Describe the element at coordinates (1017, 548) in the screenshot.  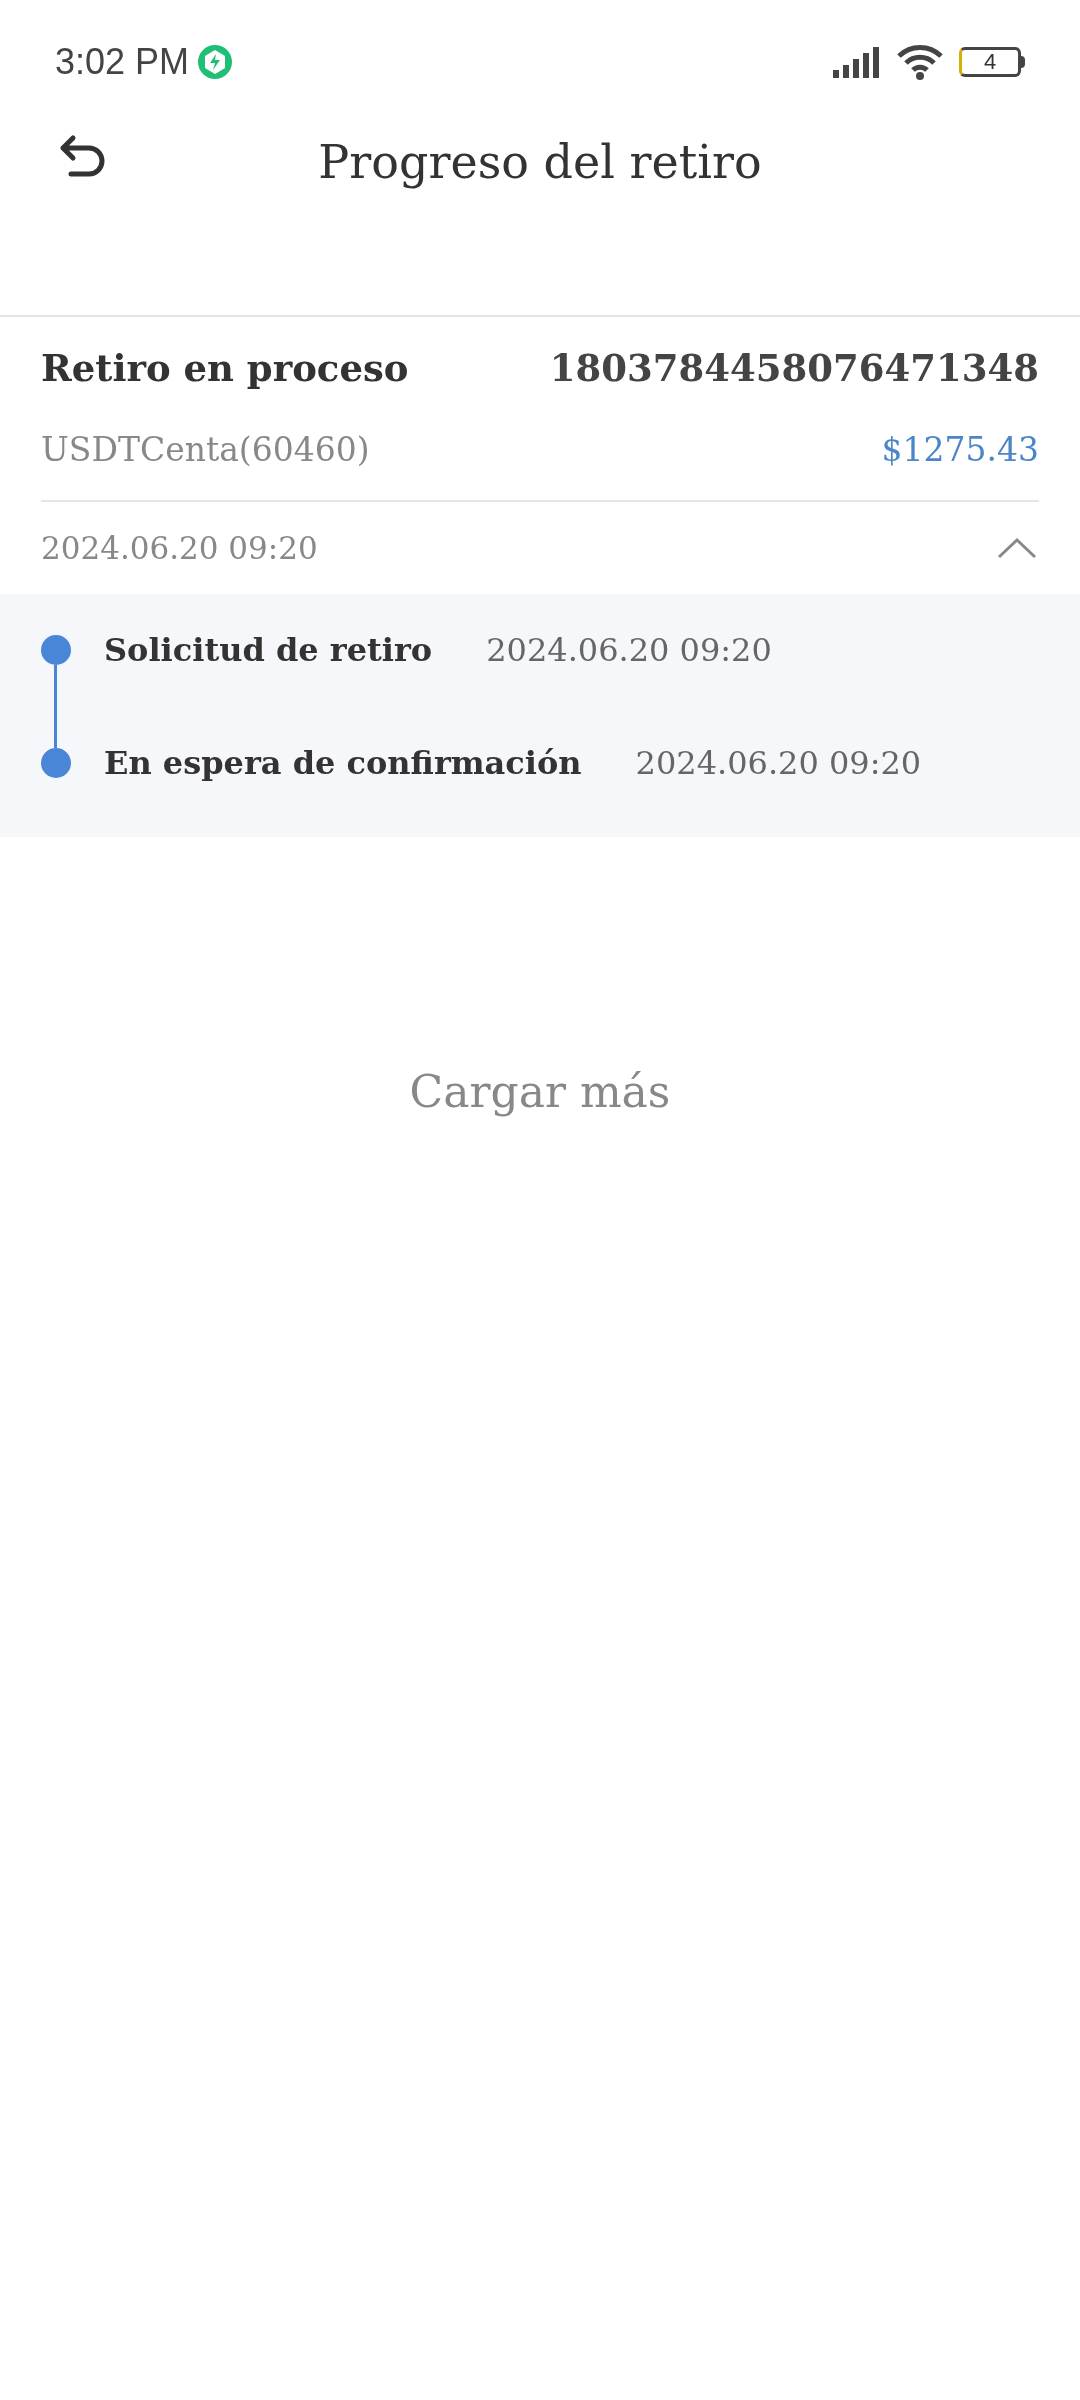
I see `chevron-icon` at that location.